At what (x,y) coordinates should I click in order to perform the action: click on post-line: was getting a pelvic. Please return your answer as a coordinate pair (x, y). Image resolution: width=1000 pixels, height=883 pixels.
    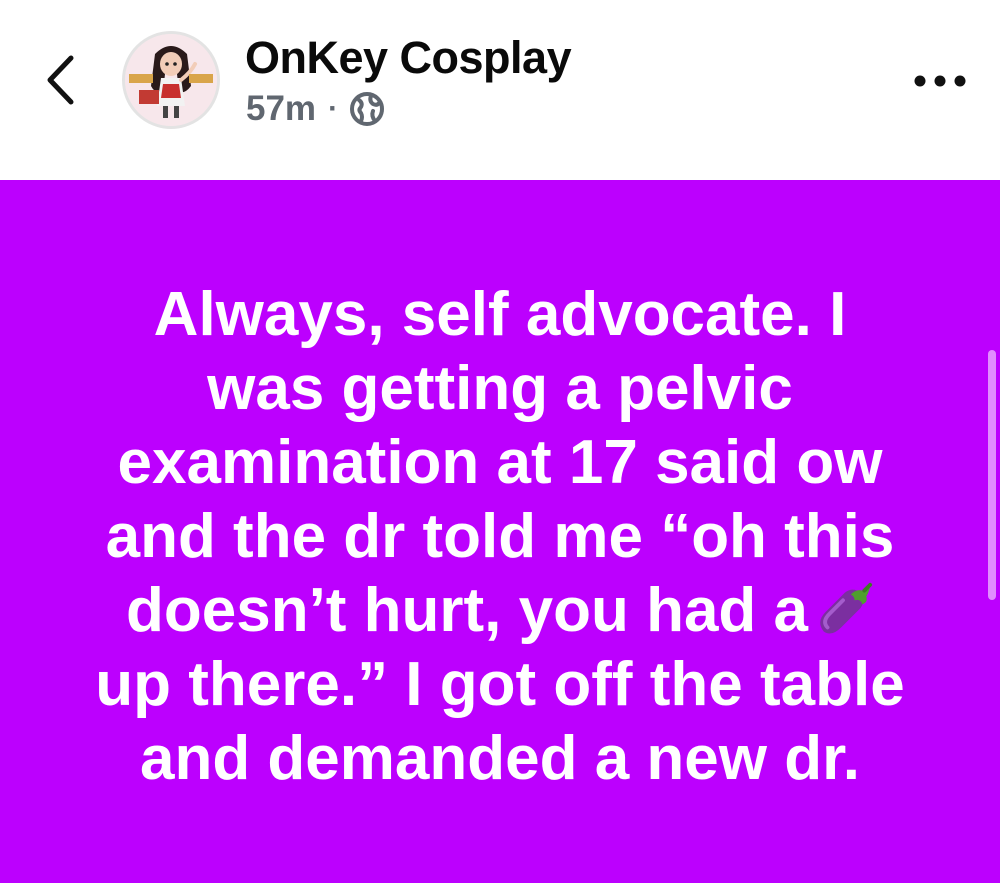
    Looking at the image, I should click on (500, 388).